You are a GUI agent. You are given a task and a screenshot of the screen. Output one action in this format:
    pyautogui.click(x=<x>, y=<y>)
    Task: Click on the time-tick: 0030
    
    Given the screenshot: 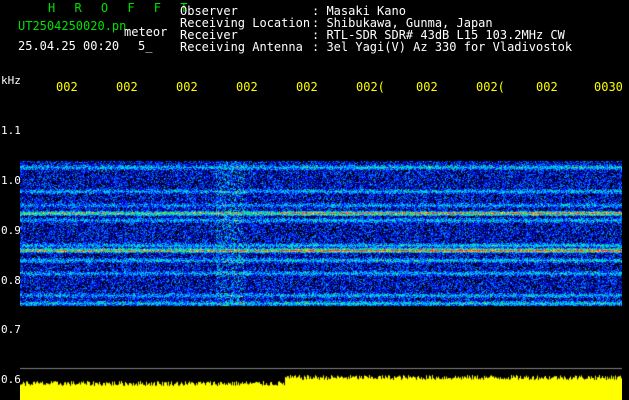 What is the action you would take?
    pyautogui.click(x=608, y=87)
    